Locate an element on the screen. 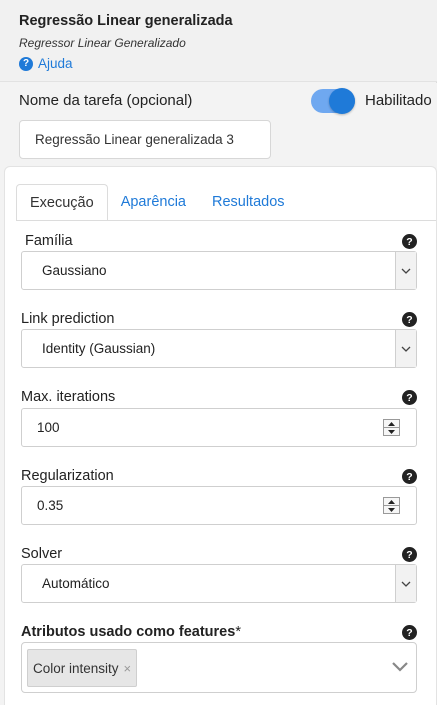 This screenshot has height=705, width=438. help-icon: ? is located at coordinates (26, 63).